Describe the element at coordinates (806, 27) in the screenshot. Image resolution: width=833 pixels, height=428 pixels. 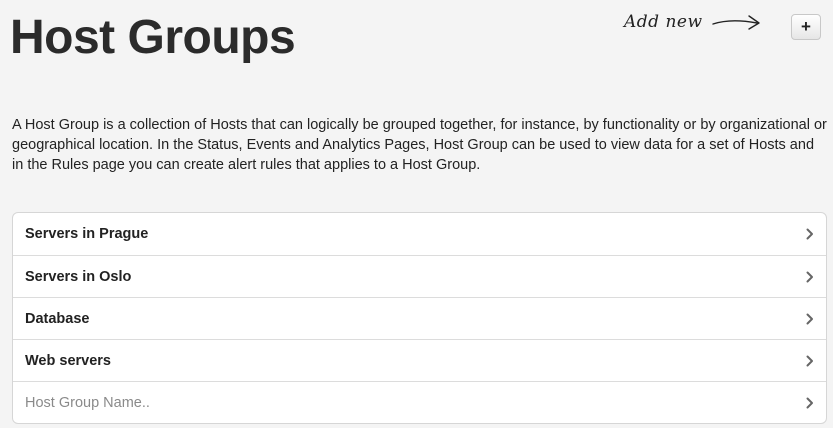
I see `add-host-group-button: +` at that location.